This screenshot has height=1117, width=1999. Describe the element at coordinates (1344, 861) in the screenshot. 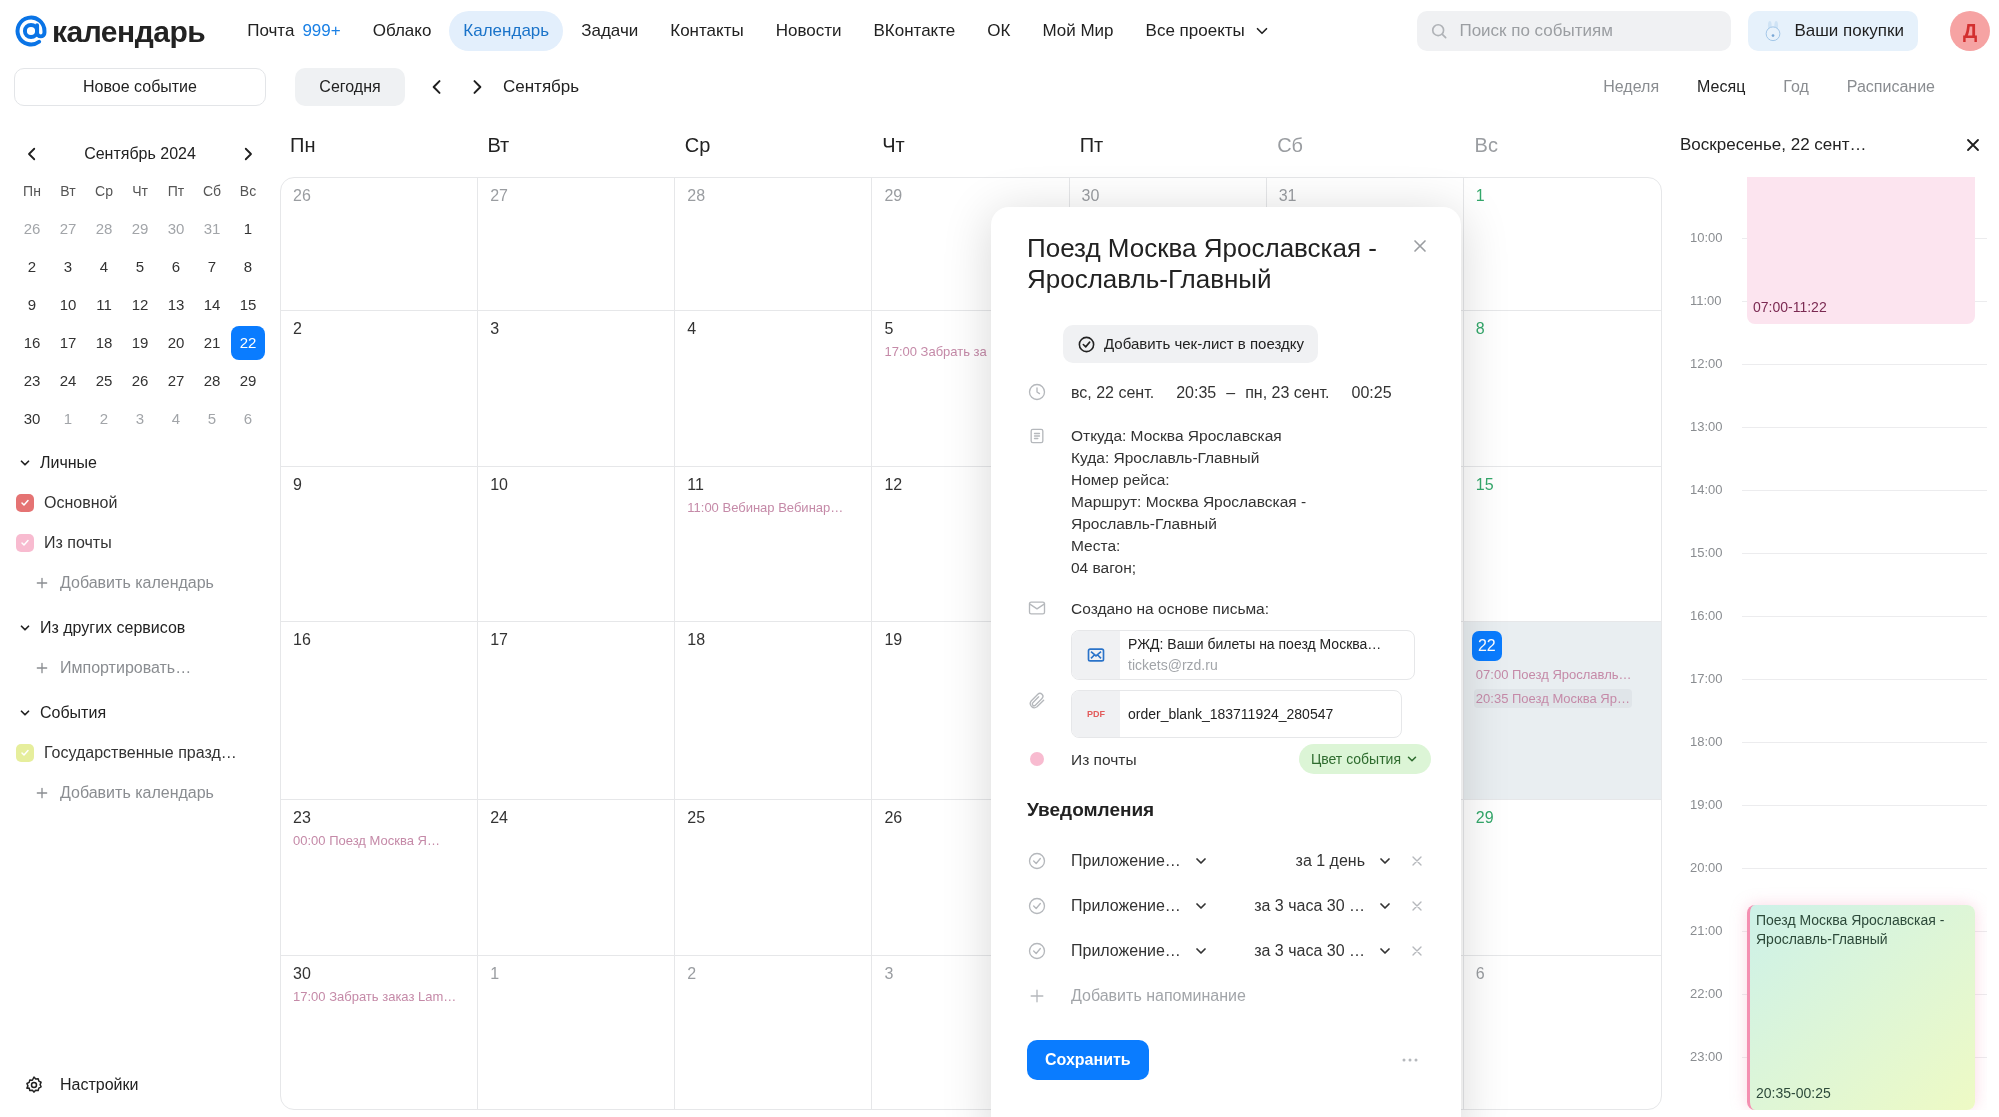

I see `time-dropdown: за 1 день` at that location.